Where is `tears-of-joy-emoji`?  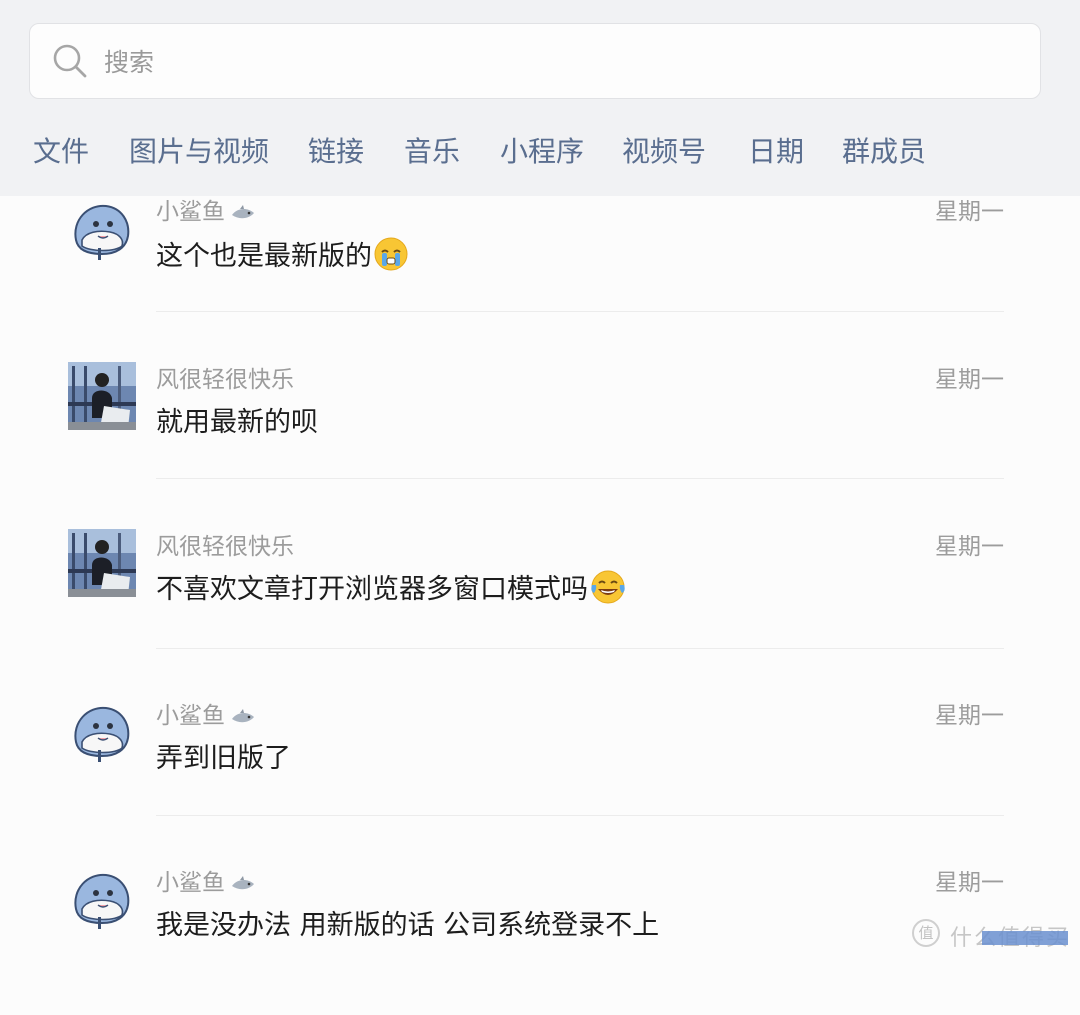
tears-of-joy-emoji is located at coordinates (608, 587).